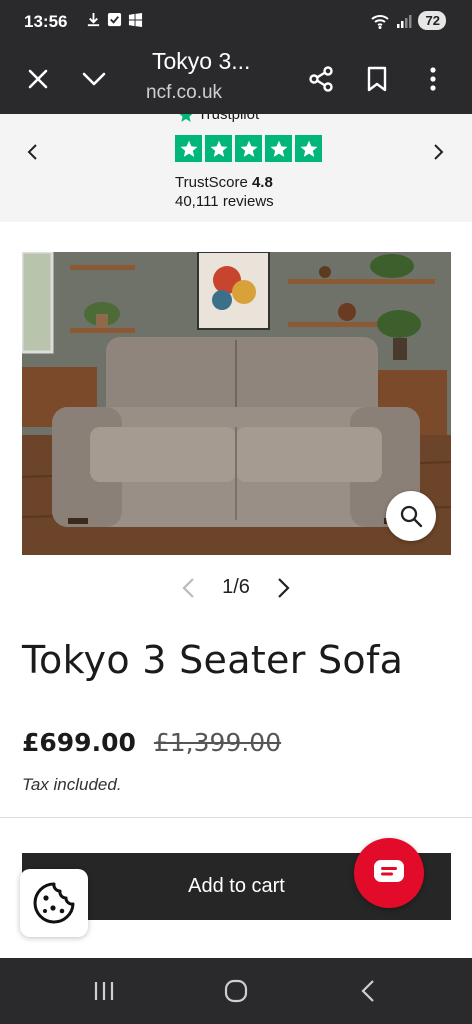 Image resolution: width=472 pixels, height=1024 pixels. I want to click on share-icon, so click(321, 79).